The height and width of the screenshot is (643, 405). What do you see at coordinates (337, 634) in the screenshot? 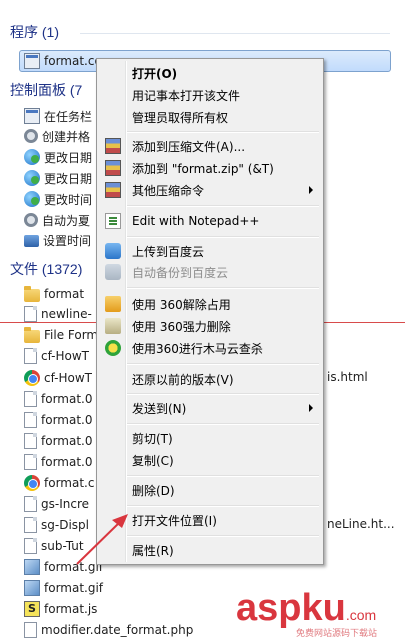
I see `watermark-tagline: 免费网站源码下载站` at bounding box center [337, 634].